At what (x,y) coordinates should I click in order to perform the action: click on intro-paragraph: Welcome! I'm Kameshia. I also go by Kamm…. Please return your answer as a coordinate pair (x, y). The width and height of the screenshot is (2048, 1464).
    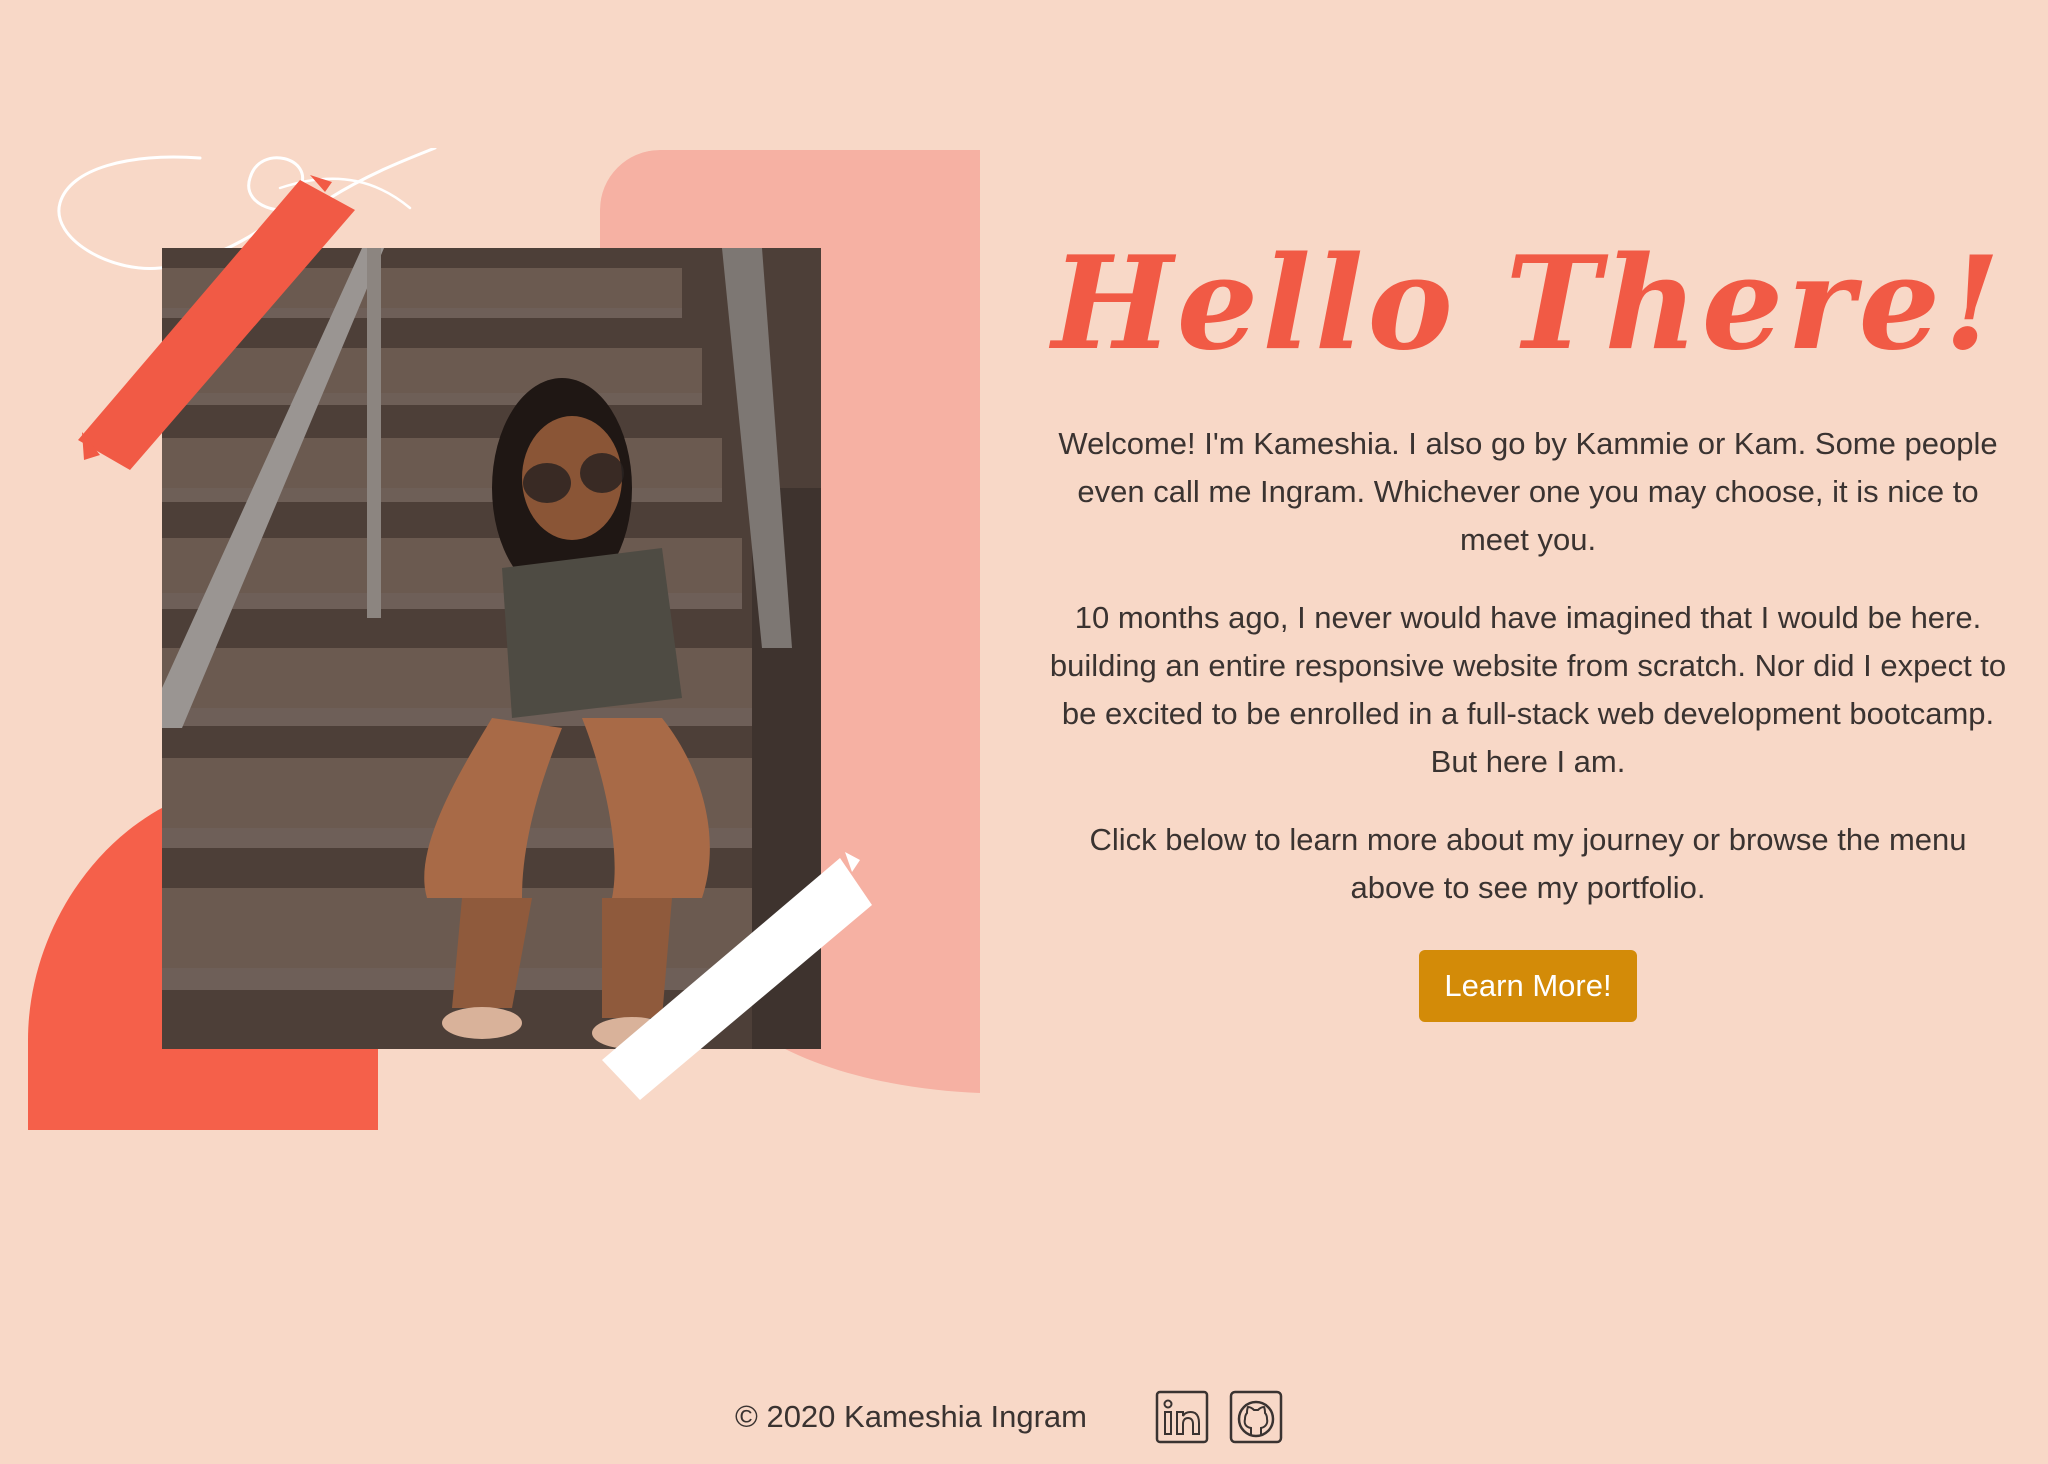
    Looking at the image, I should click on (1528, 491).